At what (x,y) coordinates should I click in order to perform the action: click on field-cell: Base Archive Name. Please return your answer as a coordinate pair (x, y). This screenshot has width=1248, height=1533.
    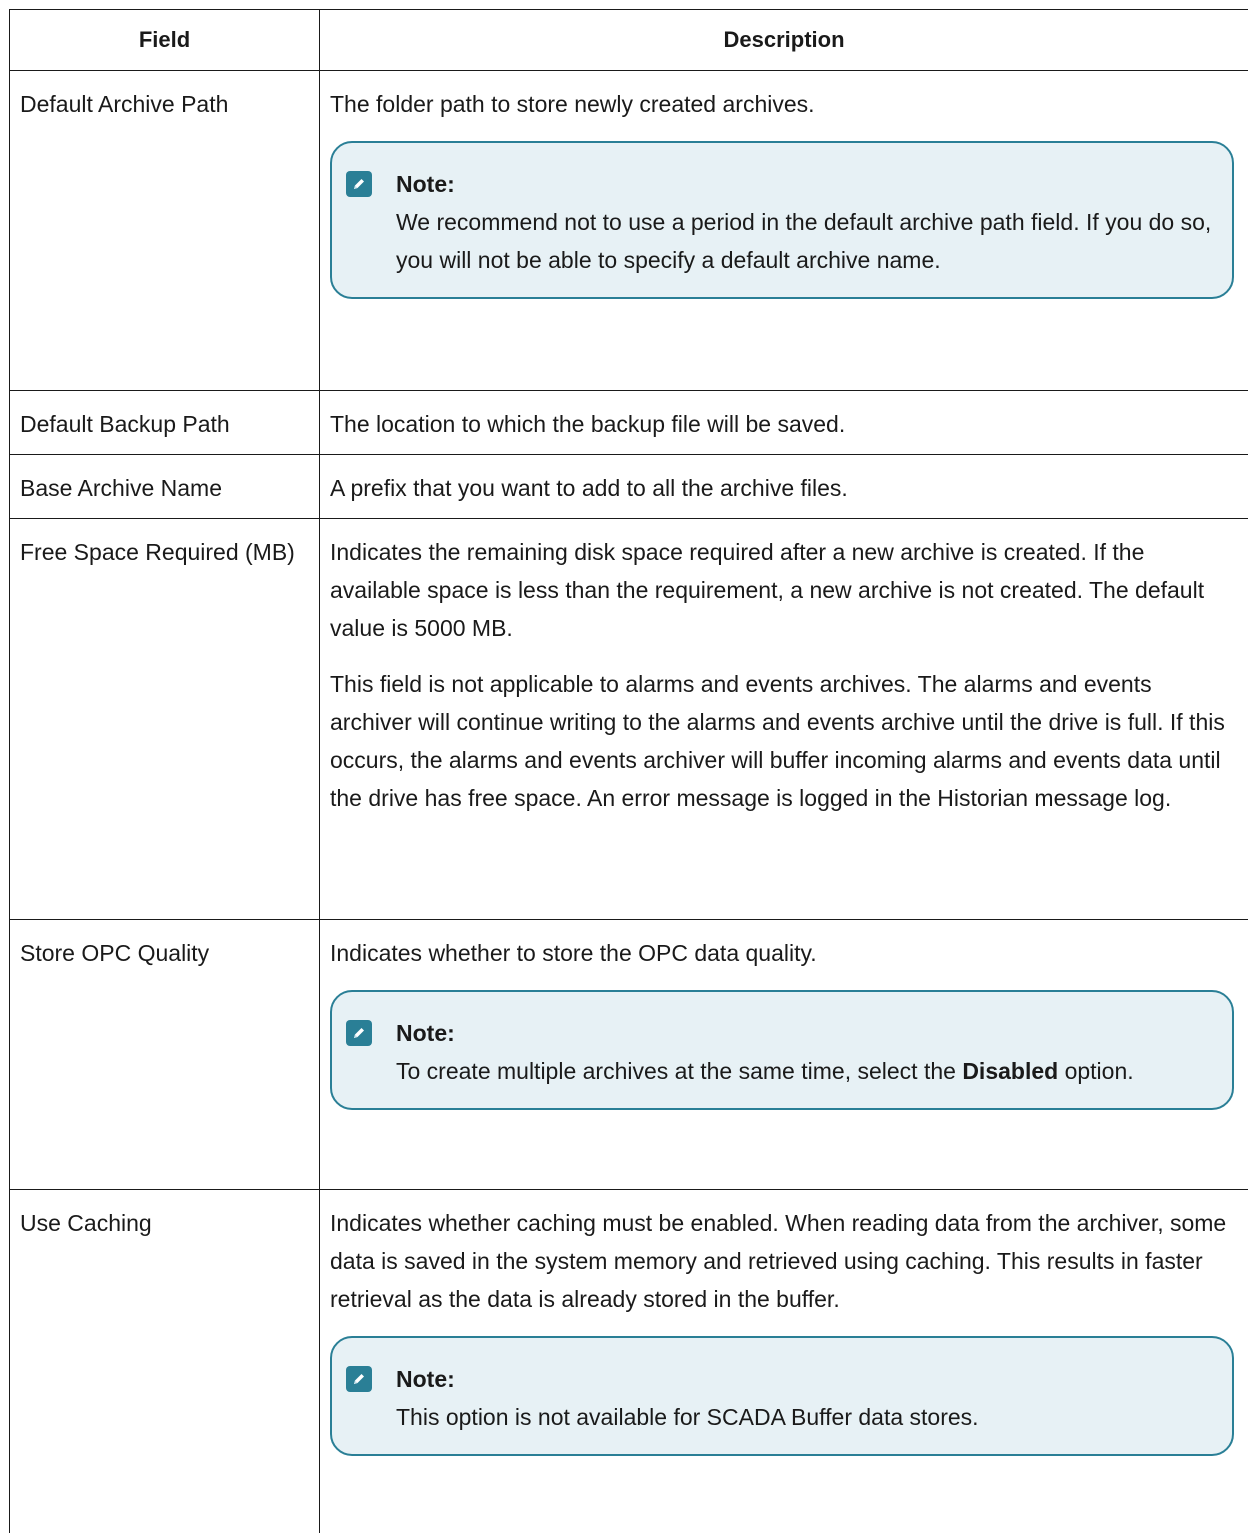
    Looking at the image, I should click on (165, 487).